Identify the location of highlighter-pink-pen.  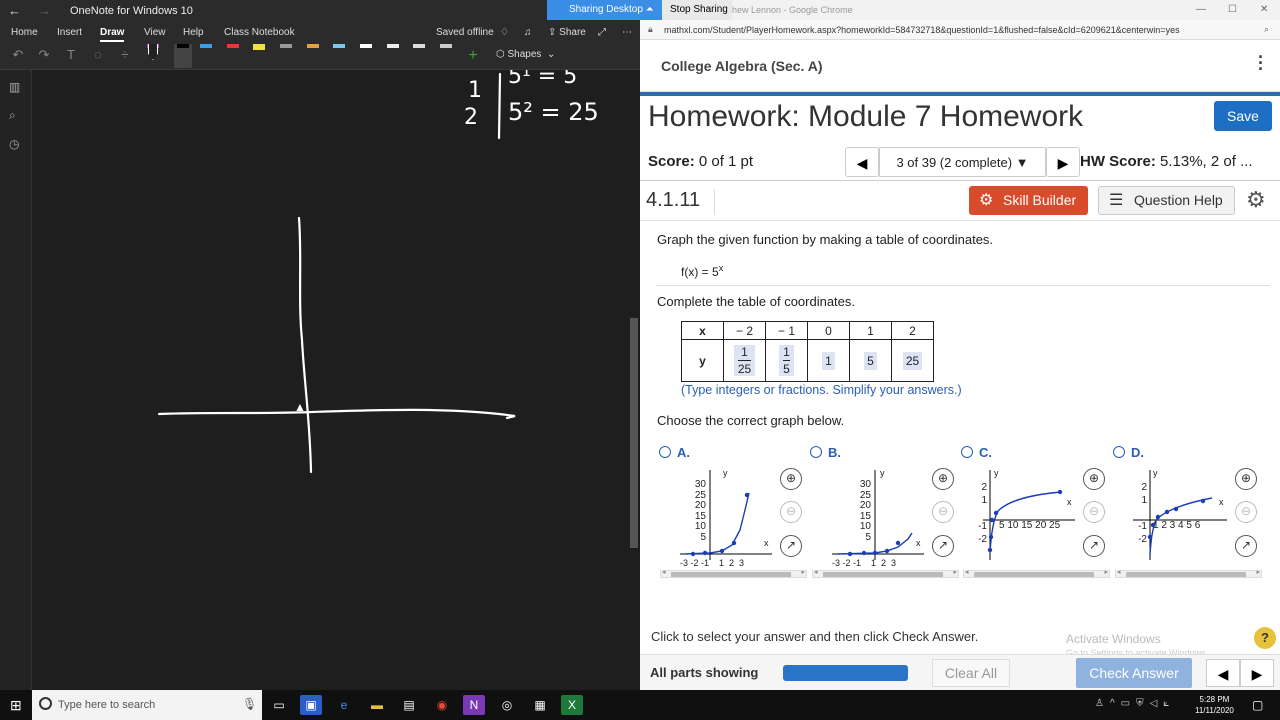
(153, 55).